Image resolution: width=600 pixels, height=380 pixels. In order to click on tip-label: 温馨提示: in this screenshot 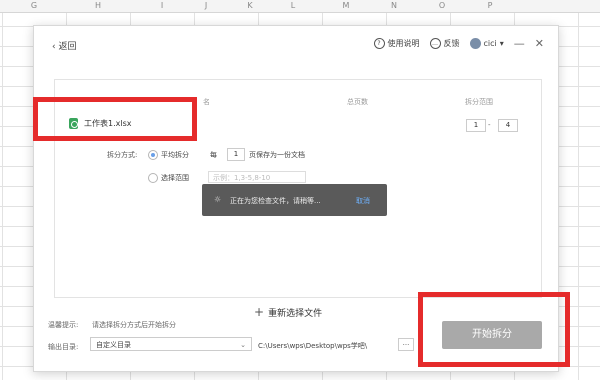, I will do `click(63, 325)`.